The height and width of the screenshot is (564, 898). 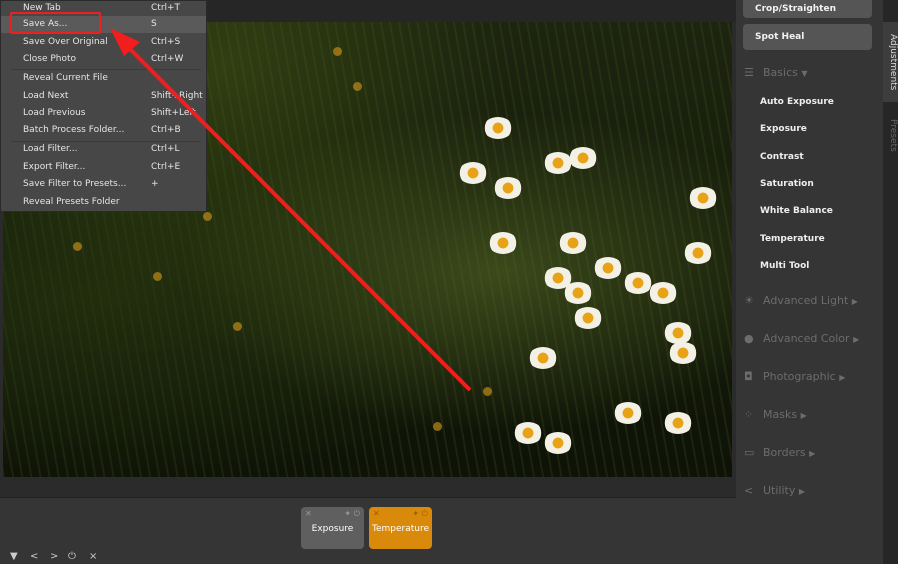 I want to click on menu-item-label: Load Next, so click(x=46, y=96).